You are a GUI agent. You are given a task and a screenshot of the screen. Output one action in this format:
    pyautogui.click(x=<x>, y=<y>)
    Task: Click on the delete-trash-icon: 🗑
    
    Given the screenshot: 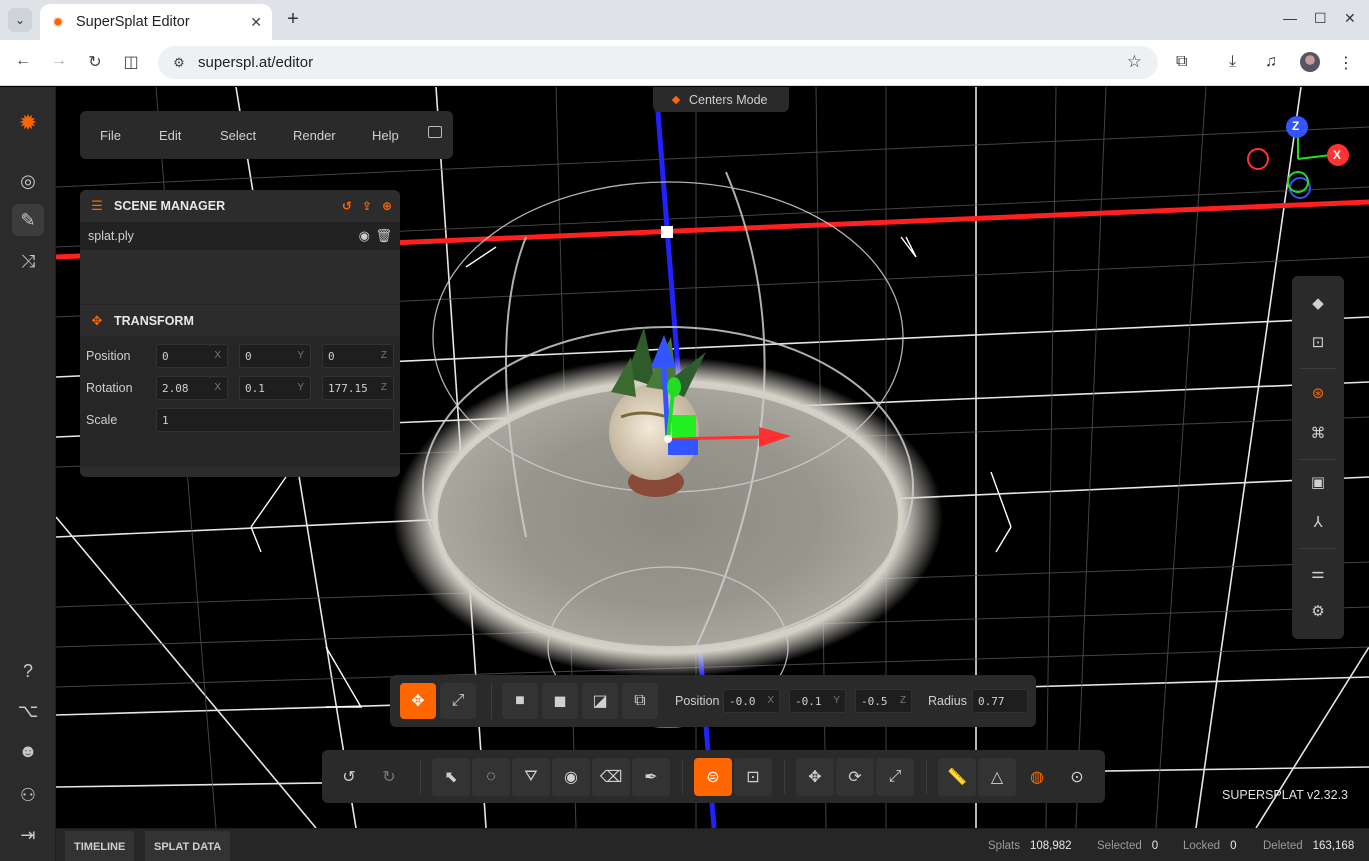 What is the action you would take?
    pyautogui.click(x=383, y=236)
    